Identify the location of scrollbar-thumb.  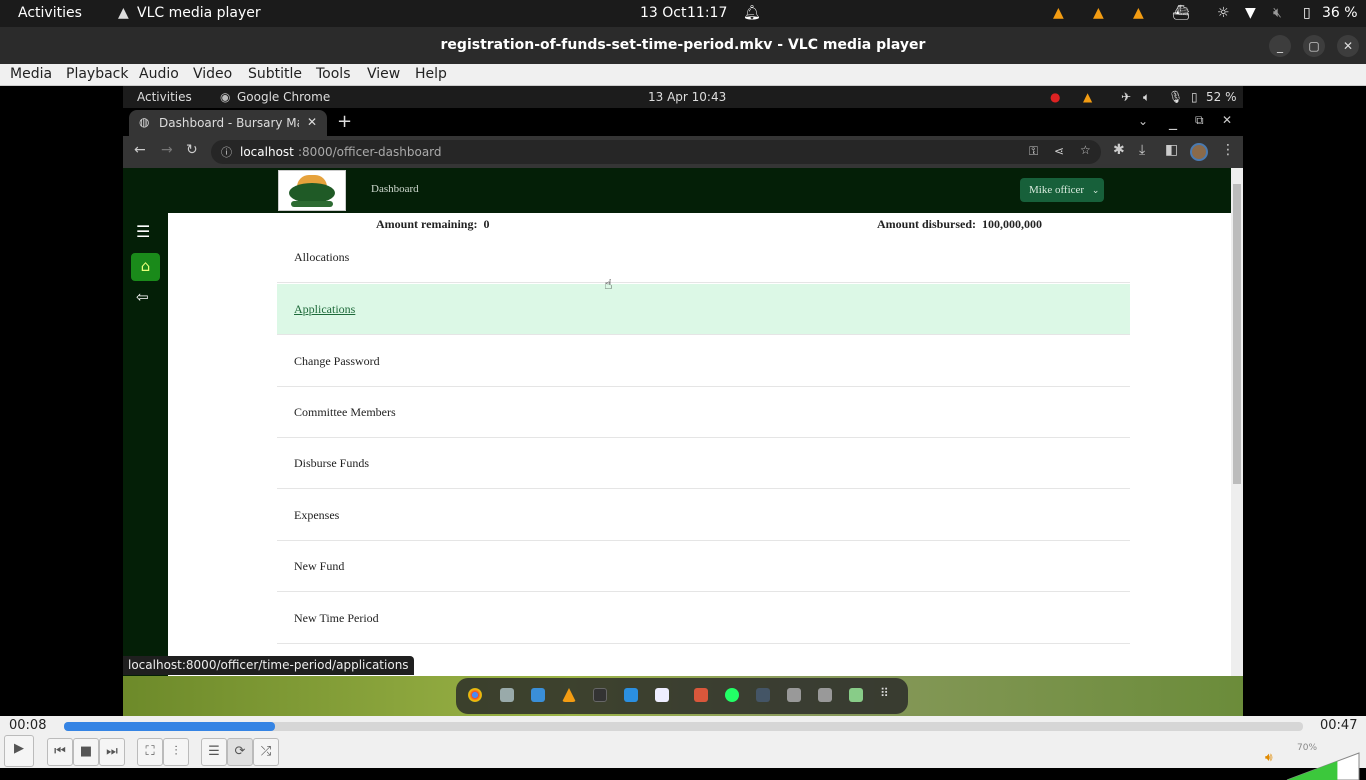
(1237, 334).